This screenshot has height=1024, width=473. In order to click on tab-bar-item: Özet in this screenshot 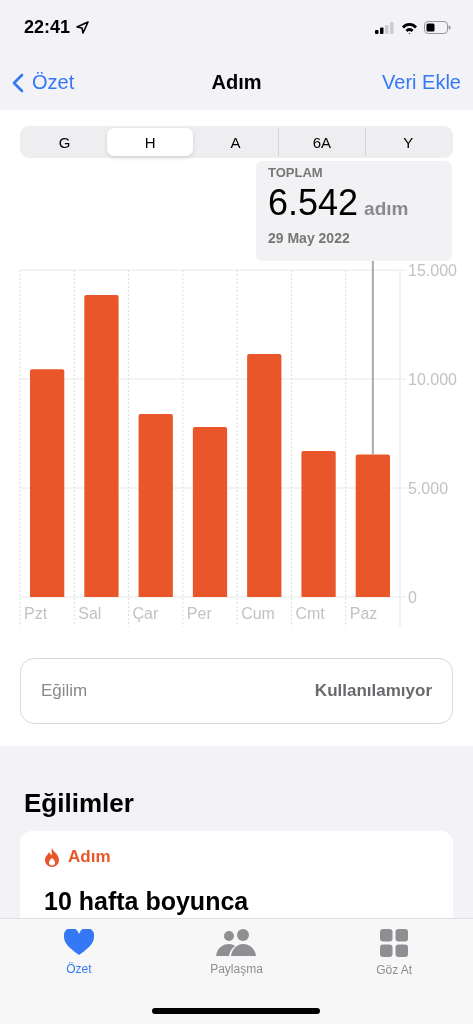, I will do `click(78, 952)`.